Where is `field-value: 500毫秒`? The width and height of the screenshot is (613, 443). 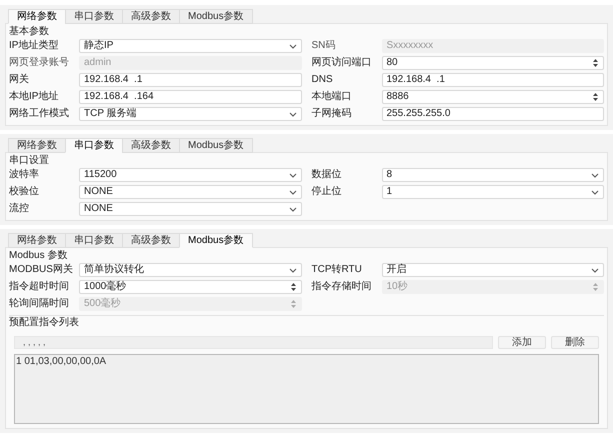 field-value: 500毫秒 is located at coordinates (103, 304).